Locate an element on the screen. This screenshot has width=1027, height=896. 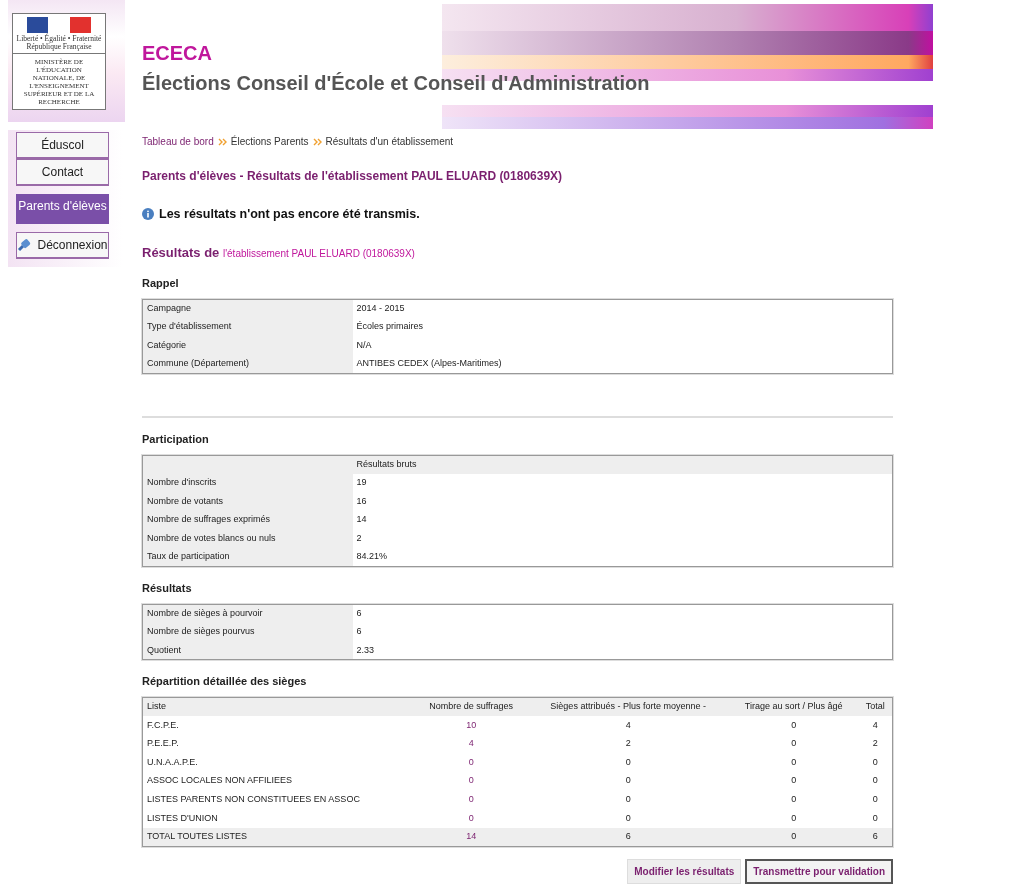
app-name: ECECA is located at coordinates (177, 53).